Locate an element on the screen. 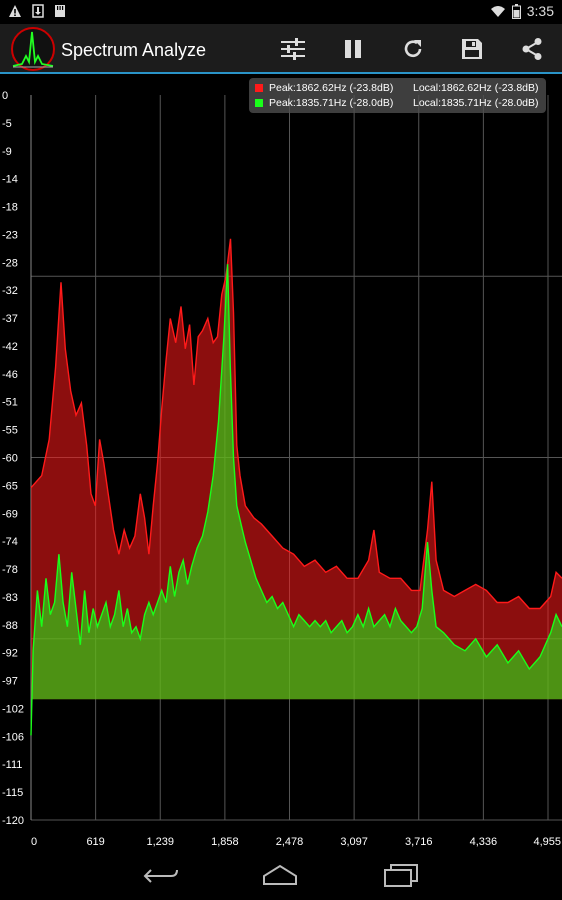  save-button is located at coordinates (472, 49).